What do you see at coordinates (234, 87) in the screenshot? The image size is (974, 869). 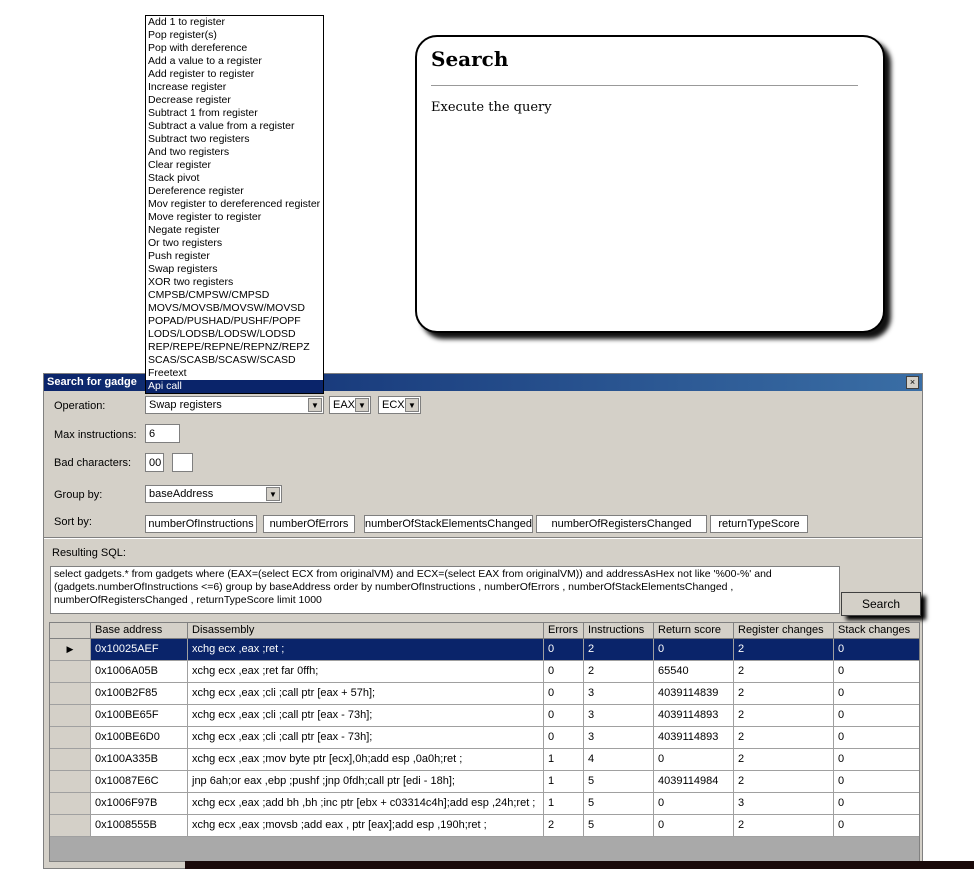 I see `operation-option: Increase register` at bounding box center [234, 87].